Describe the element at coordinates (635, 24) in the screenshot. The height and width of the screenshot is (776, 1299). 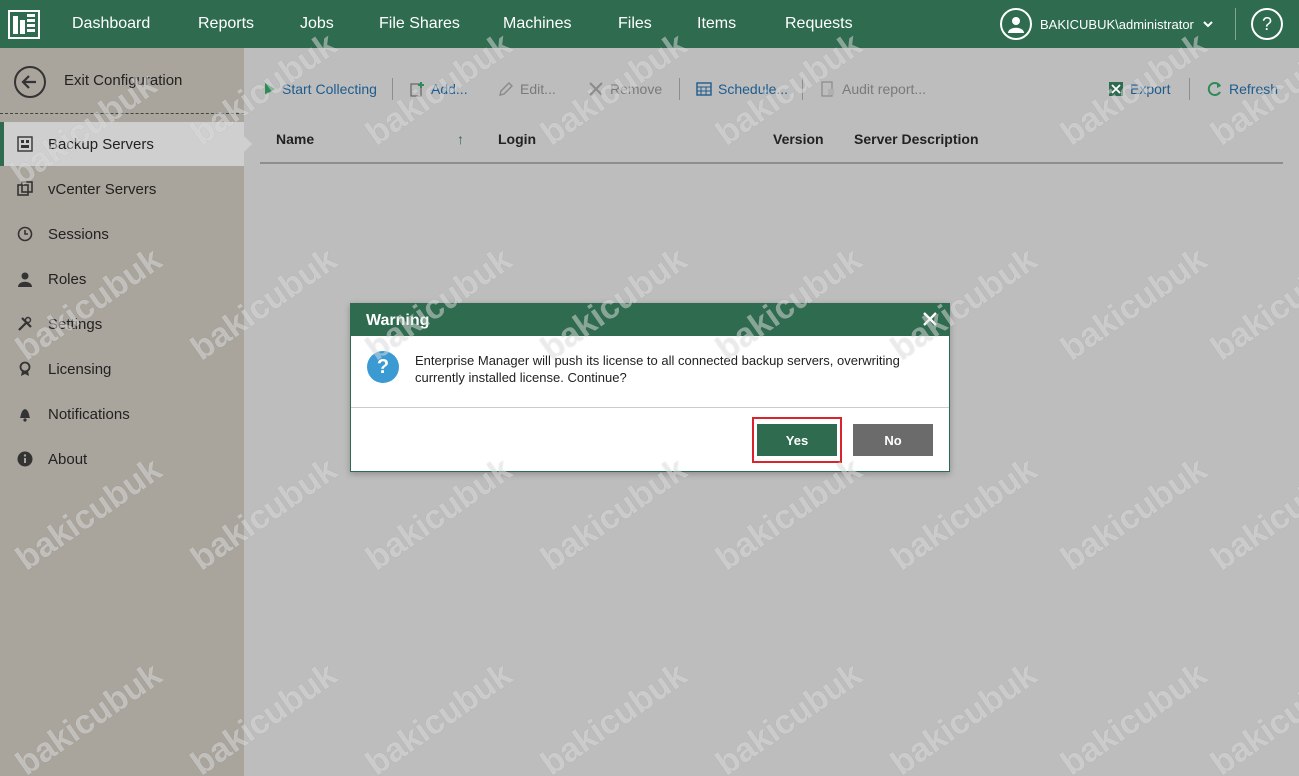
I see `nav-files: Files` at that location.